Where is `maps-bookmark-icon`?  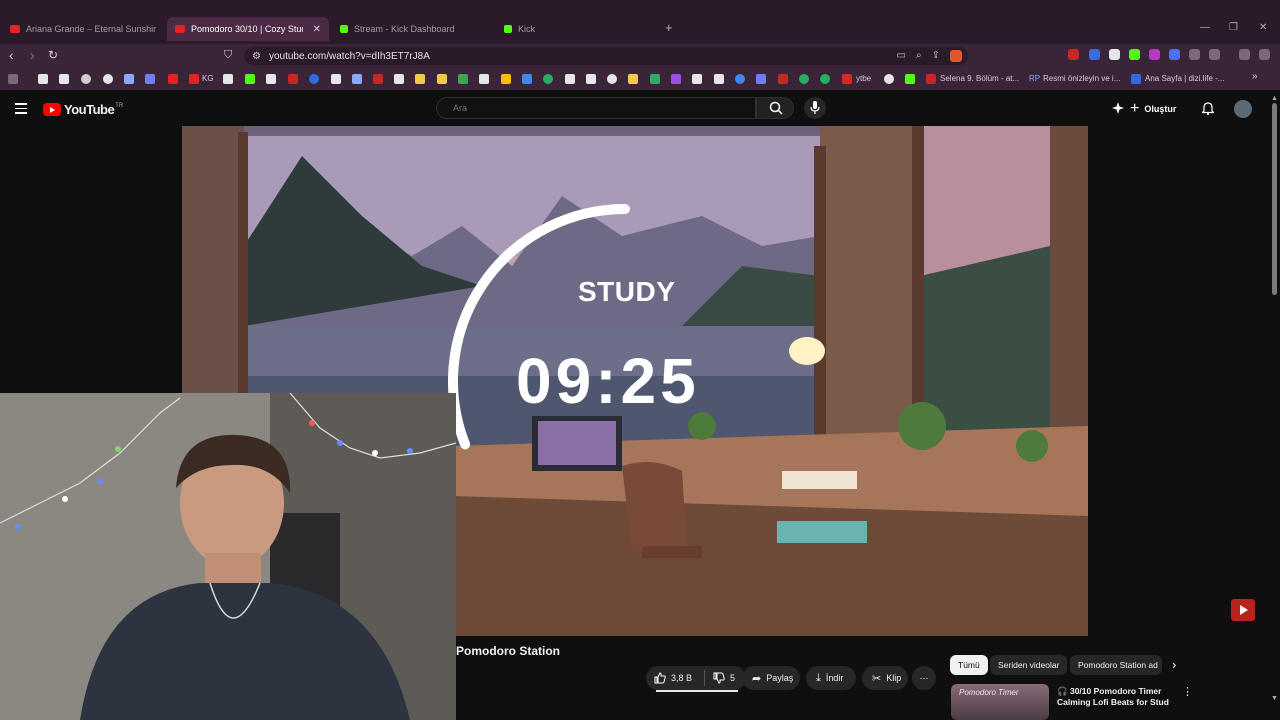
maps-bookmark-icon is located at coordinates (463, 79).